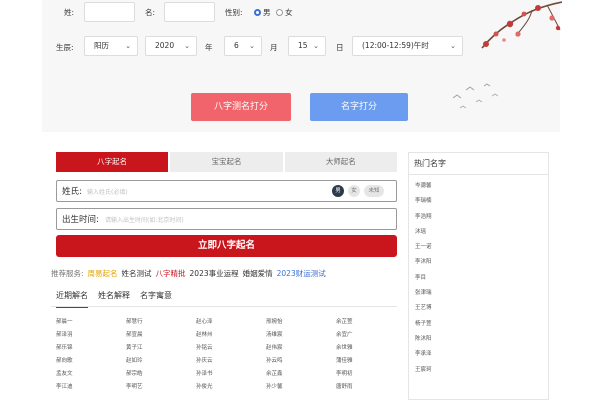 This screenshot has width=600, height=400. What do you see at coordinates (65, 47) in the screenshot?
I see `birth-label: 生辰:` at bounding box center [65, 47].